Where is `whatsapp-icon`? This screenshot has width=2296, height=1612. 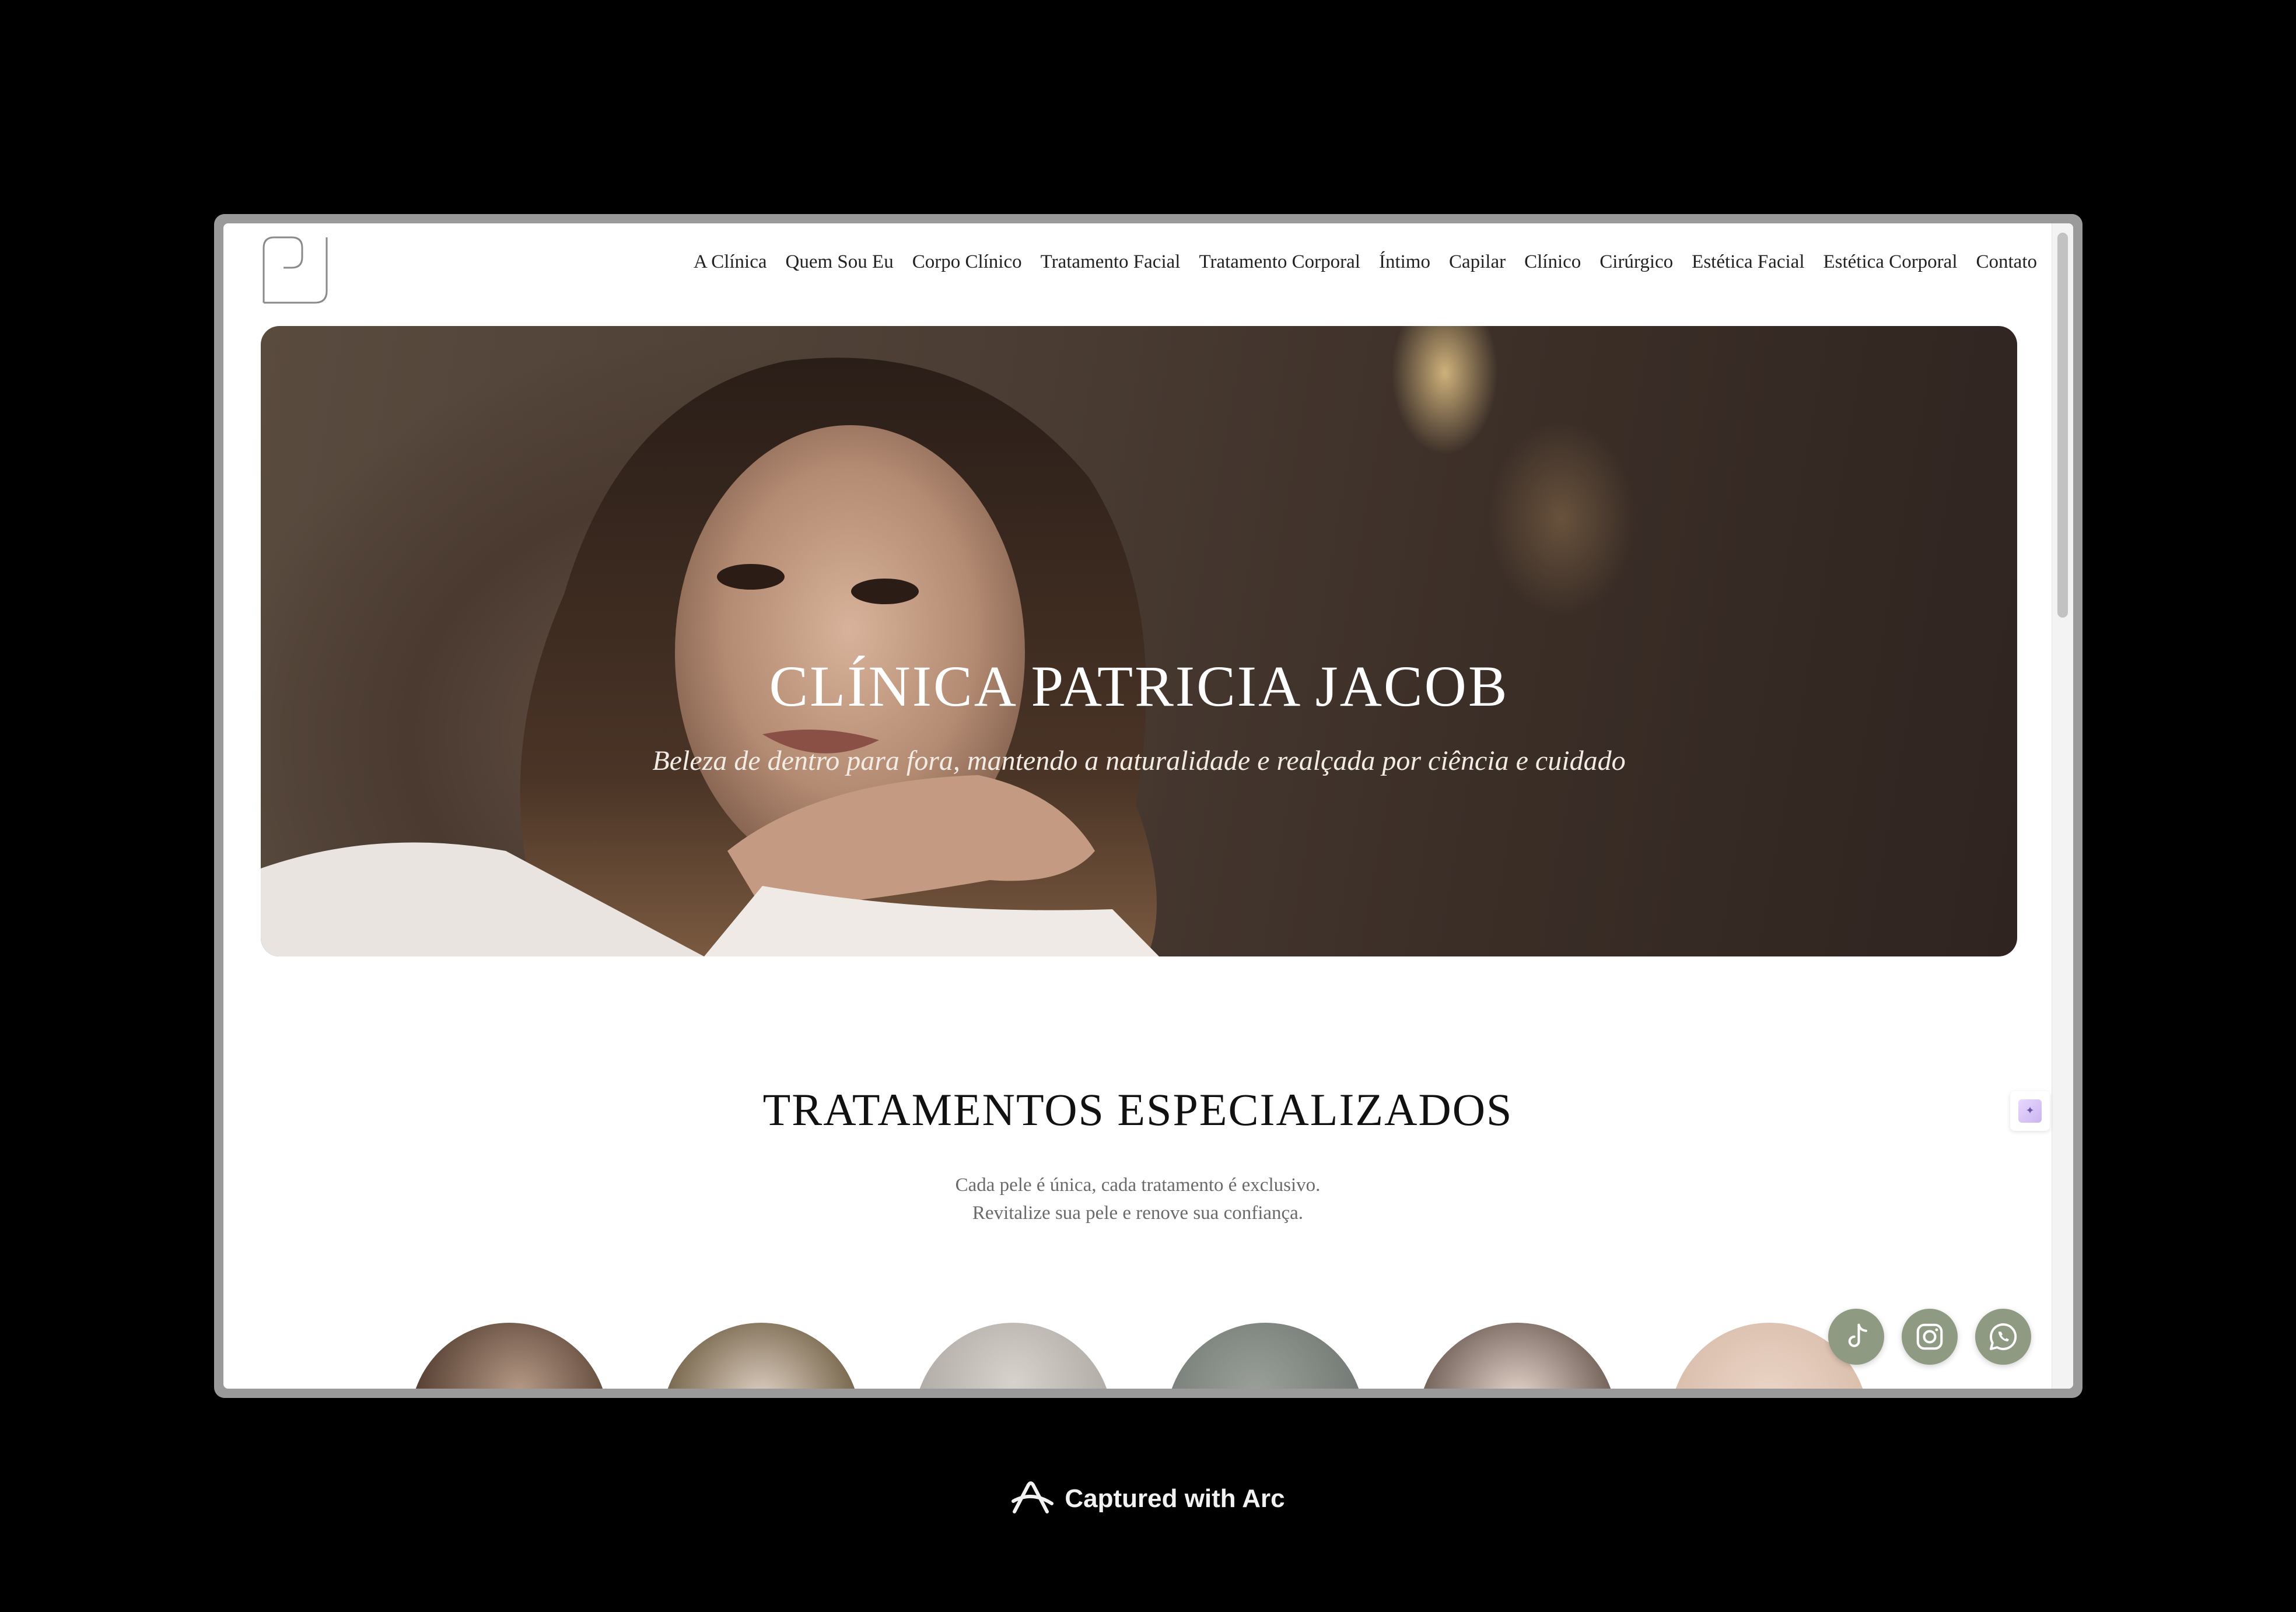 whatsapp-icon is located at coordinates (2003, 1336).